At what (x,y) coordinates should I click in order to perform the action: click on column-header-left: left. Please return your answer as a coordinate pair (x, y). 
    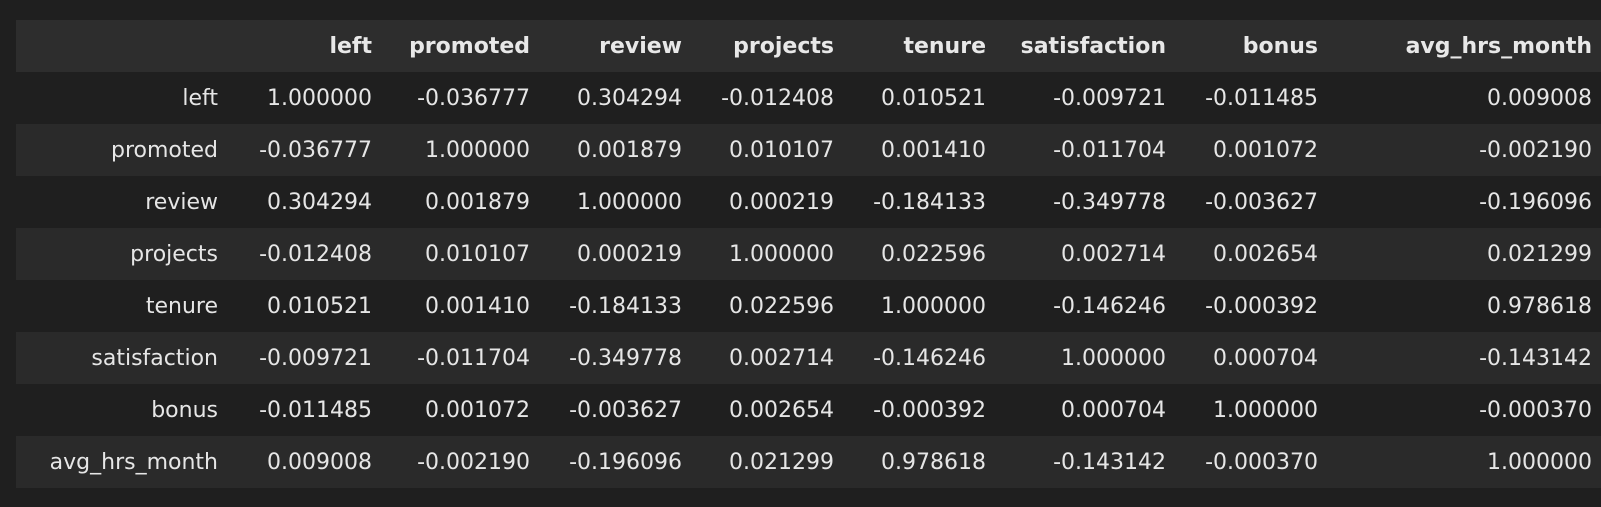
    Looking at the image, I should click on (309, 46).